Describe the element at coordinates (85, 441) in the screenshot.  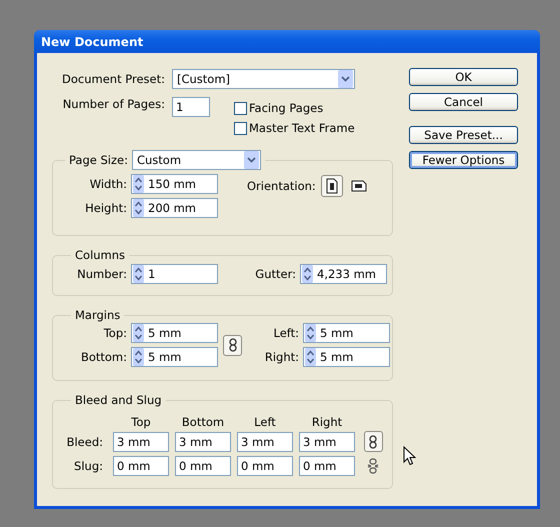
I see `field-label: Bleed:` at that location.